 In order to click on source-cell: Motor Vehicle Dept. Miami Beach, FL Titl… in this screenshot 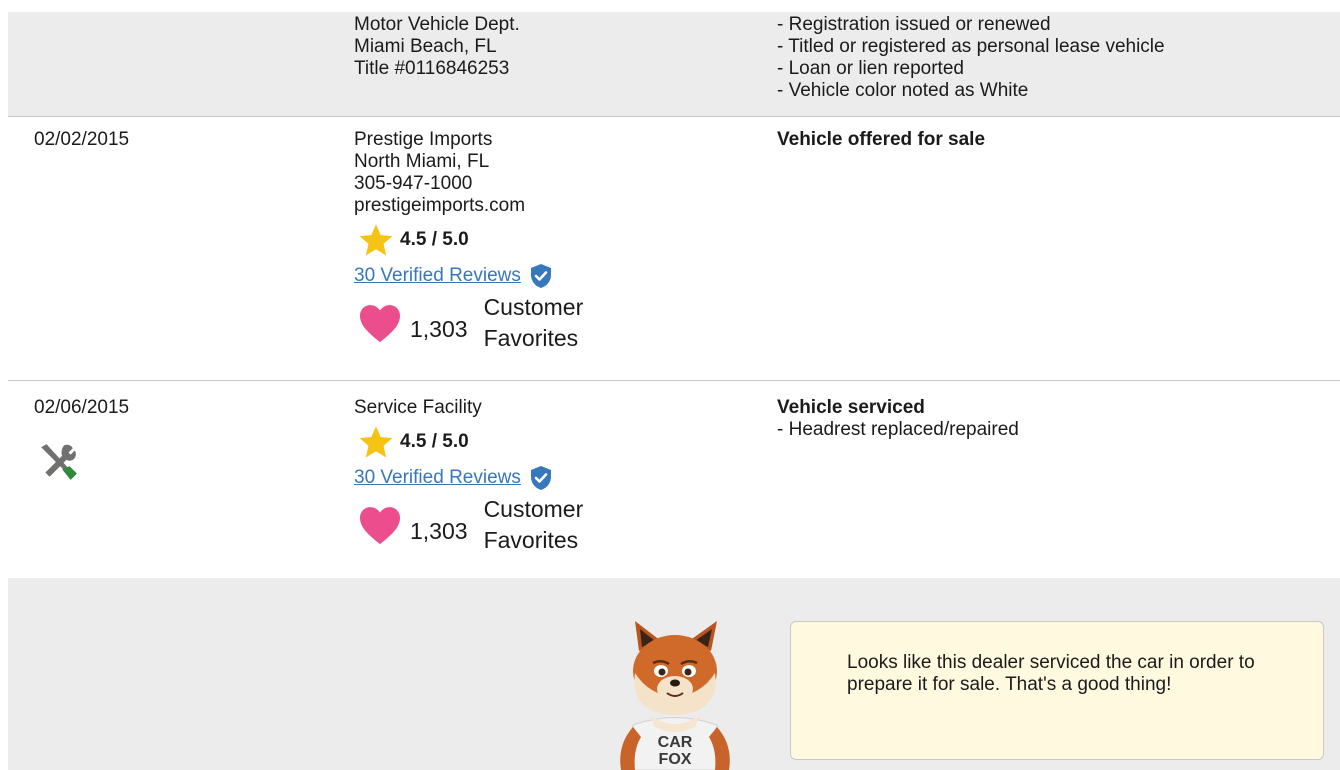, I will do `click(437, 47)`.